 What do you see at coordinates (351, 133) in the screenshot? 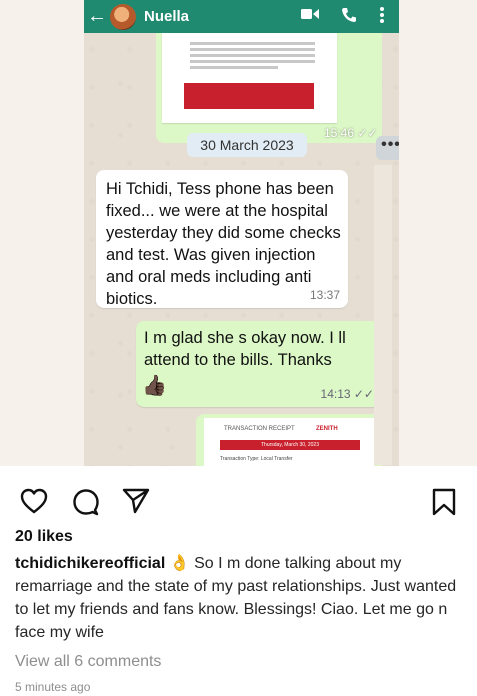
I see `receipt-time: 15:46 ✓✓` at bounding box center [351, 133].